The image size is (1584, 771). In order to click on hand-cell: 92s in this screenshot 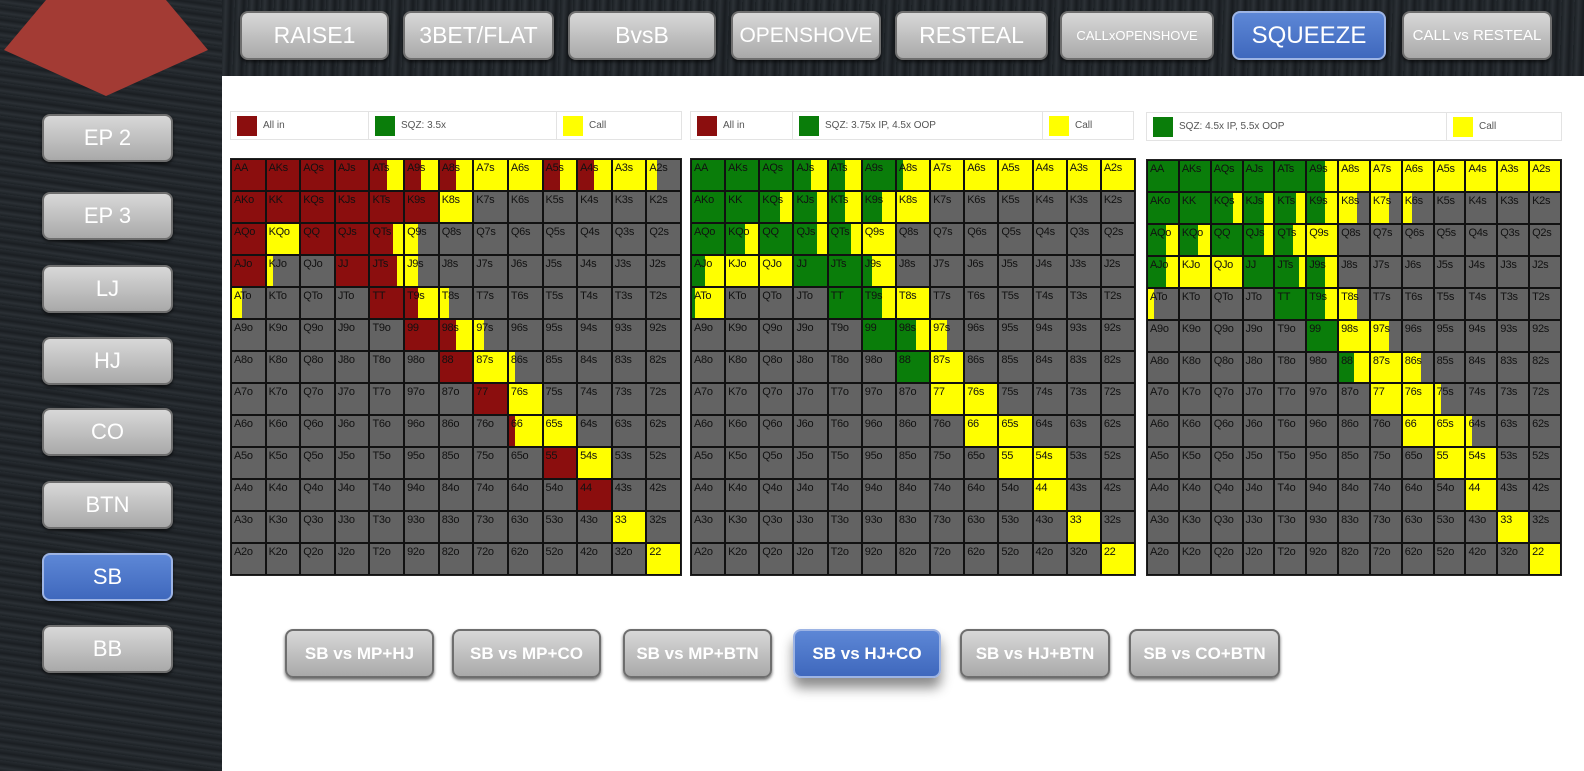, I will do `click(1117, 335)`.